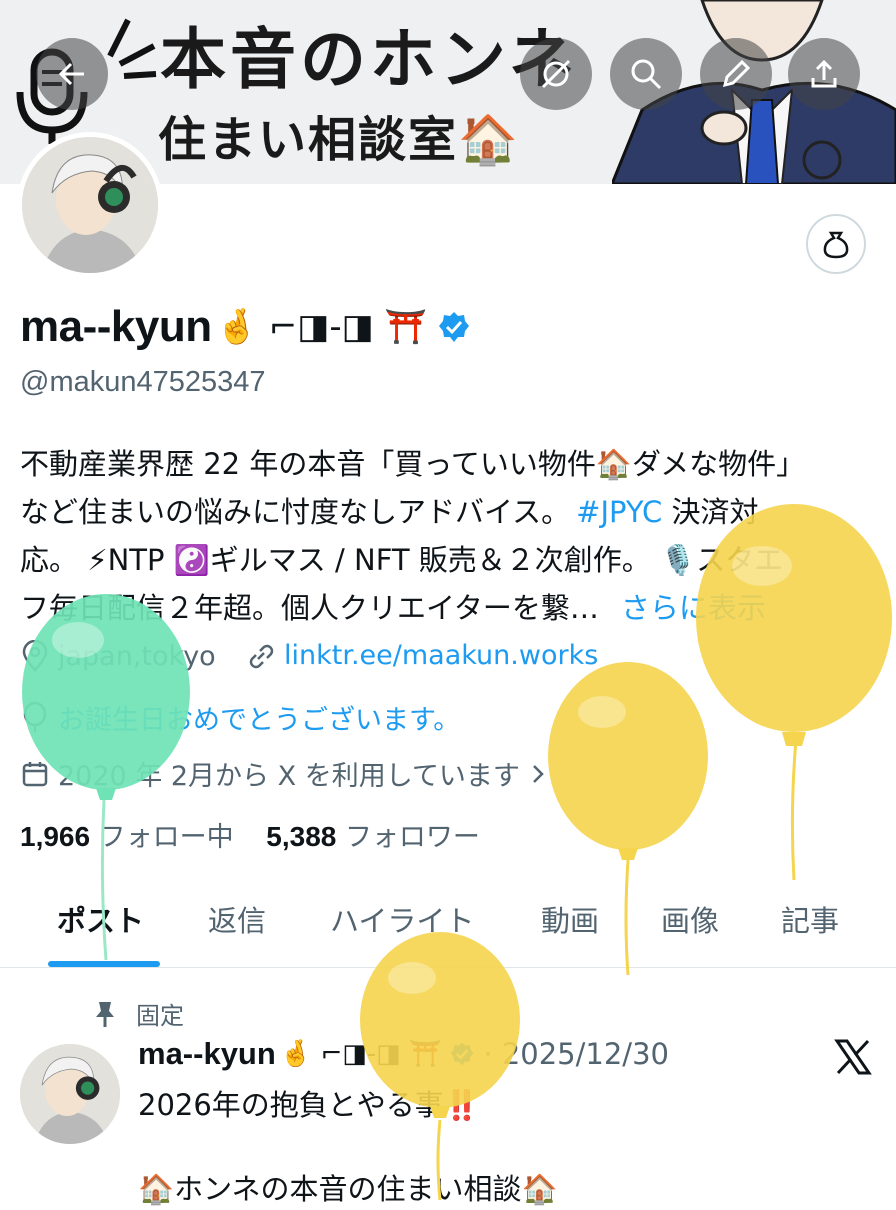 This screenshot has height=1210, width=896. Describe the element at coordinates (690, 919) in the screenshot. I see `tab-images: 画像` at that location.